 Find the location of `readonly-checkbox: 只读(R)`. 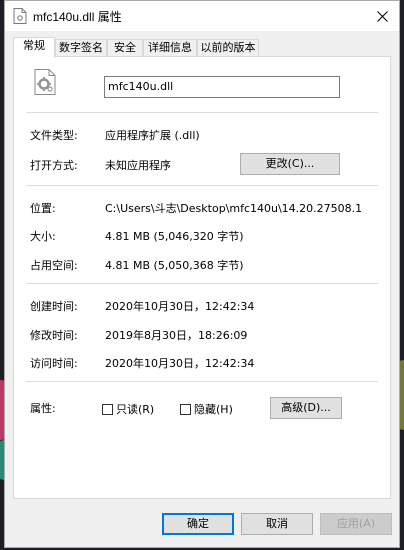

readonly-checkbox: 只读(R) is located at coordinates (128, 409).